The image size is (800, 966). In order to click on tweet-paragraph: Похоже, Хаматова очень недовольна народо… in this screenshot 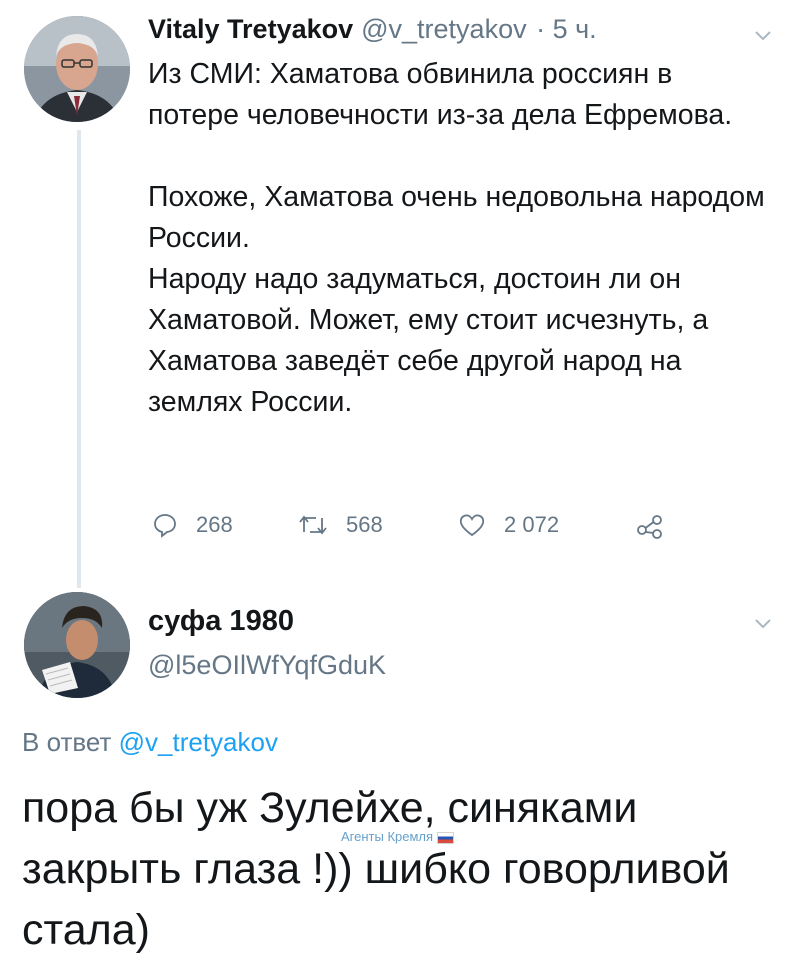, I will do `click(456, 217)`.